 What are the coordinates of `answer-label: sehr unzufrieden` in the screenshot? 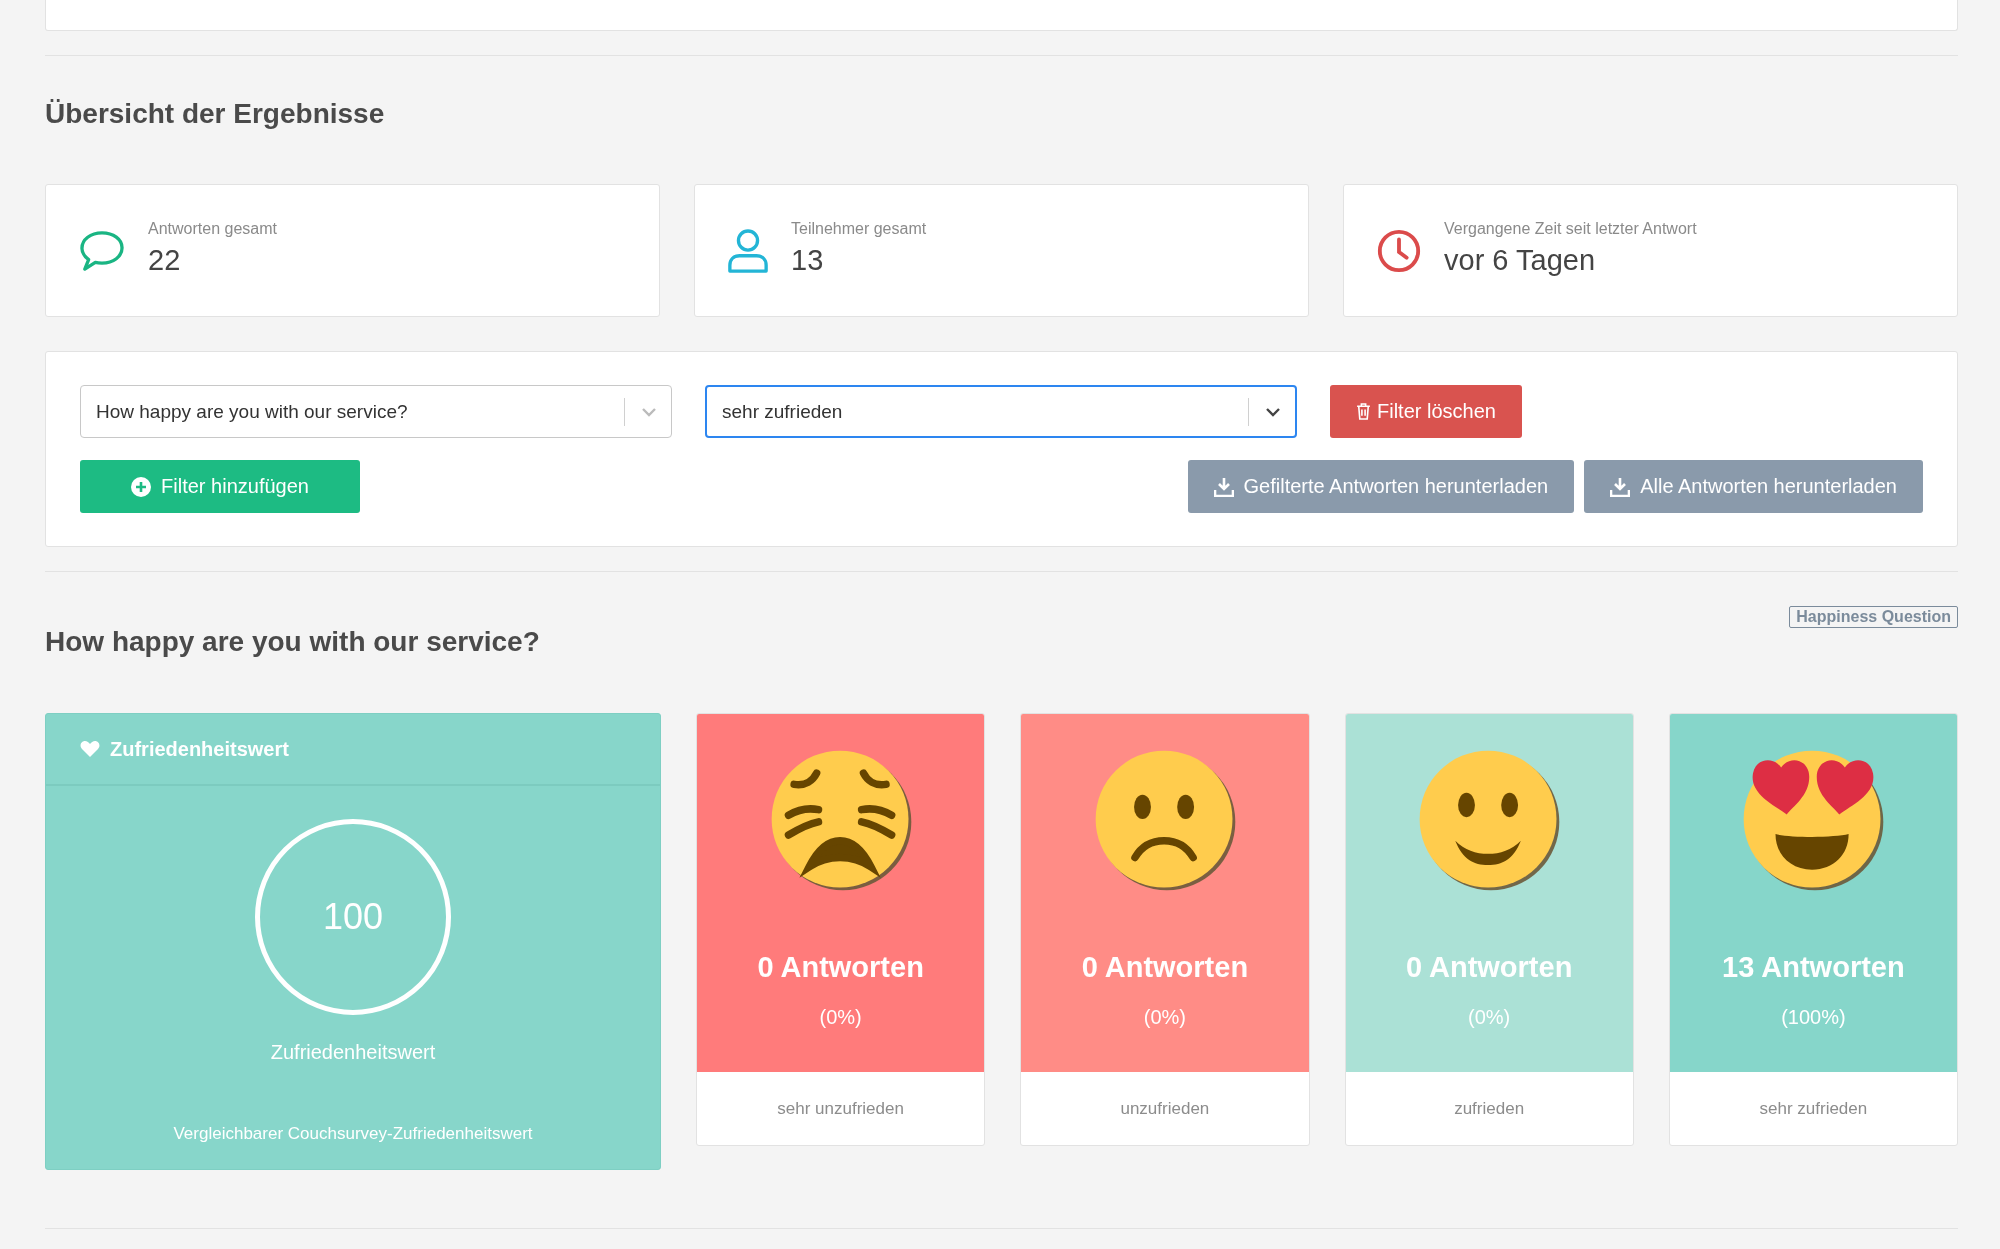 It's located at (840, 1108).